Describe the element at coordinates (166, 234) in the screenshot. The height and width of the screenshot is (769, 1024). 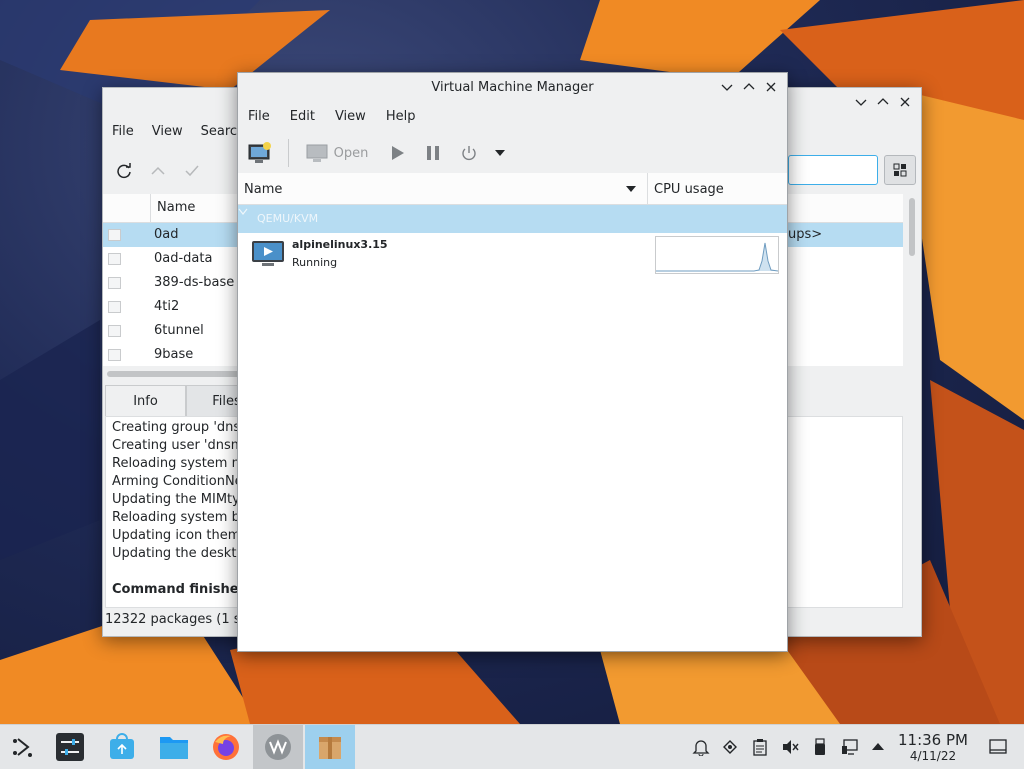
I see `package-name: 0ad` at that location.